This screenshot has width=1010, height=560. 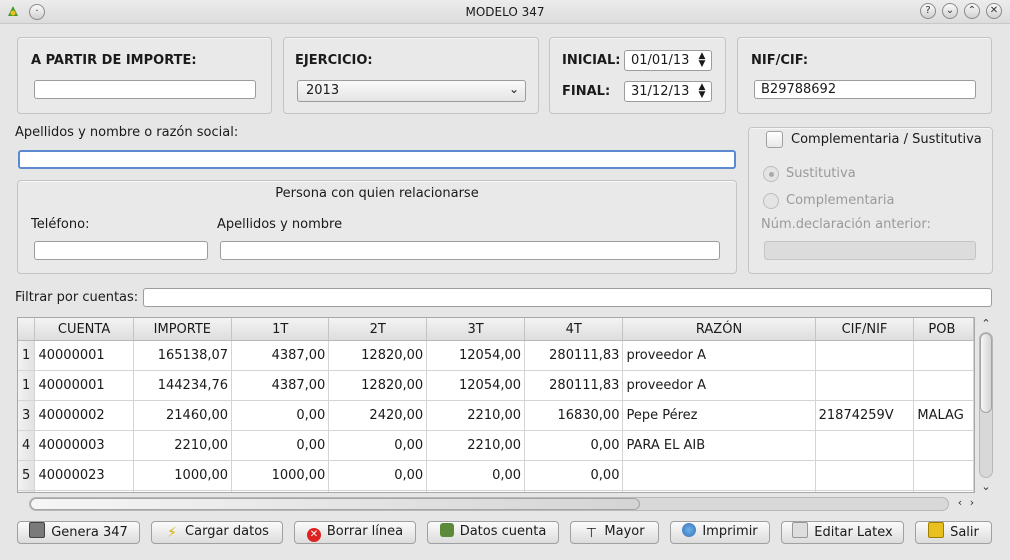 What do you see at coordinates (27, 415) in the screenshot?
I see `row-number: 3` at bounding box center [27, 415].